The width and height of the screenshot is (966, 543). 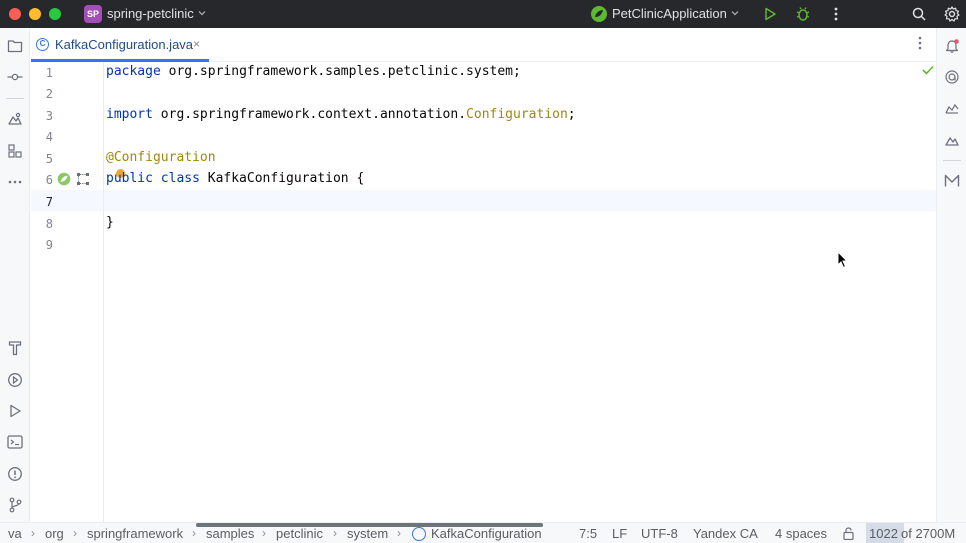 I want to click on spring-bean-gutter-icon, so click(x=64, y=179).